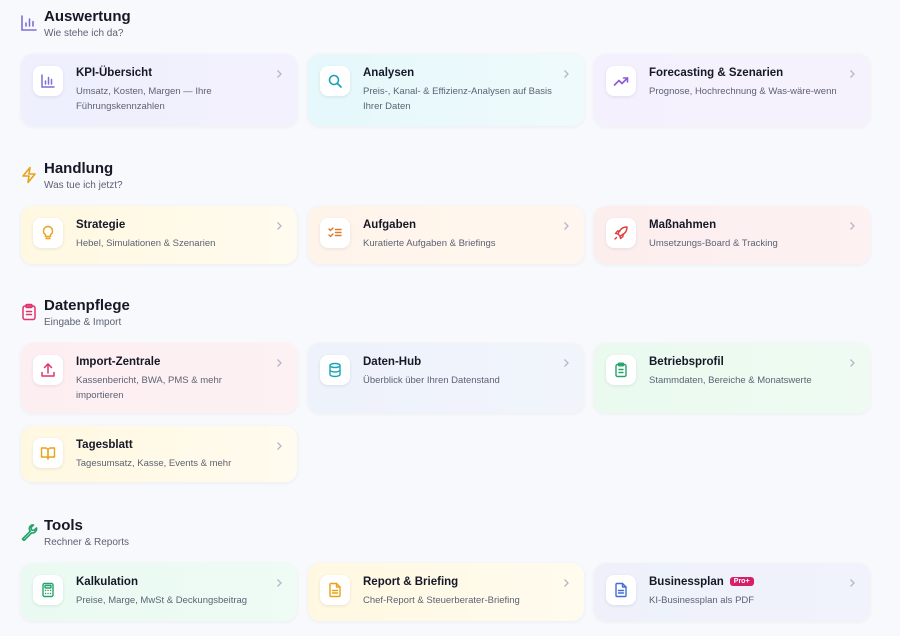 Image resolution: width=900 pixels, height=636 pixels. What do you see at coordinates (732, 592) in the screenshot?
I see `card-businessplan: Businessplan Pro+ KI-Businessplan als PDF` at bounding box center [732, 592].